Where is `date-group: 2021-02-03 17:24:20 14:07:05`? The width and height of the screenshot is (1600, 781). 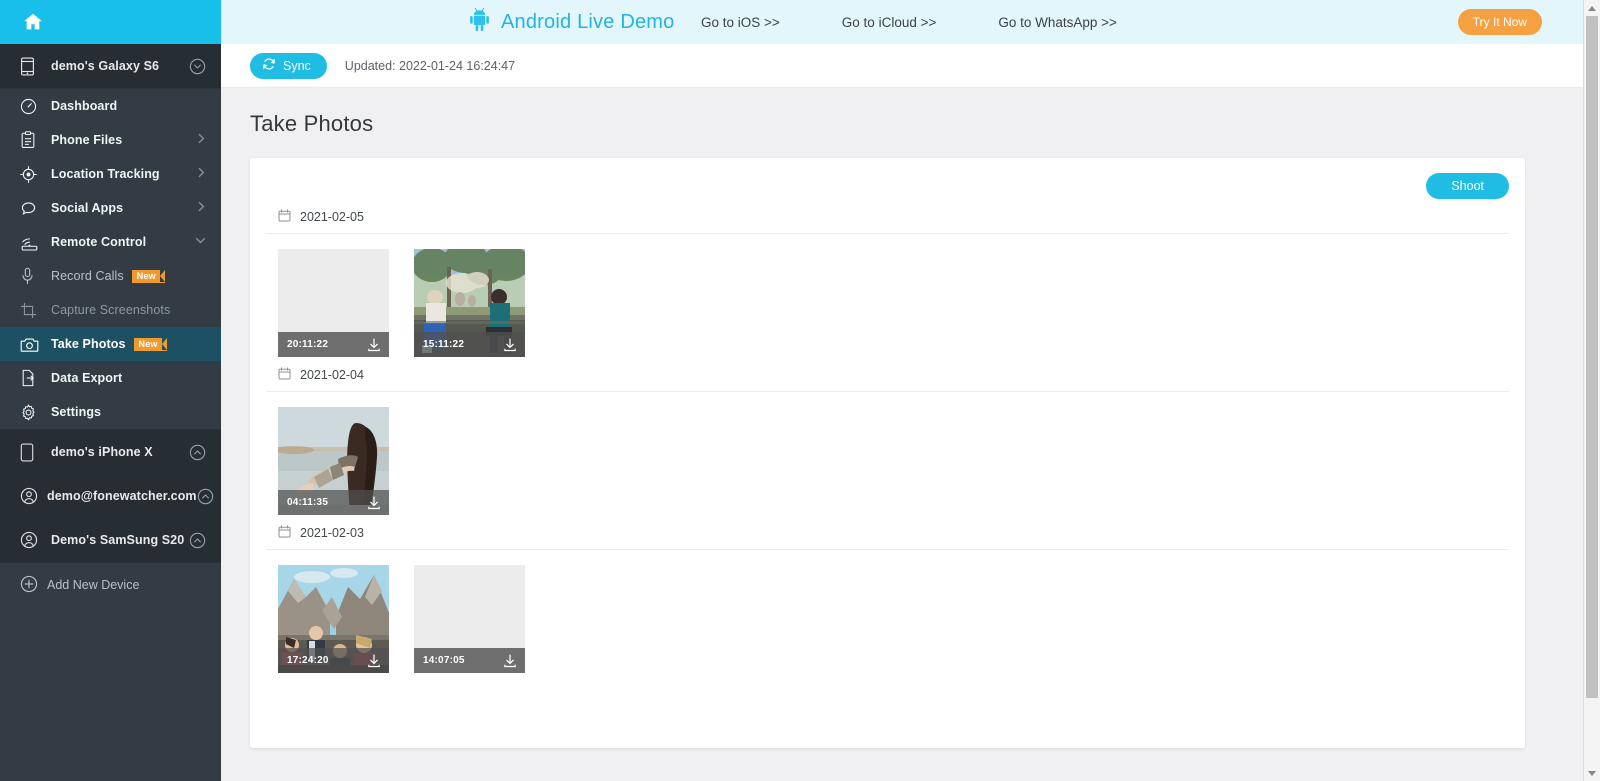
date-group: 2021-02-03 17:24:20 14:07:05 is located at coordinates (887, 599).